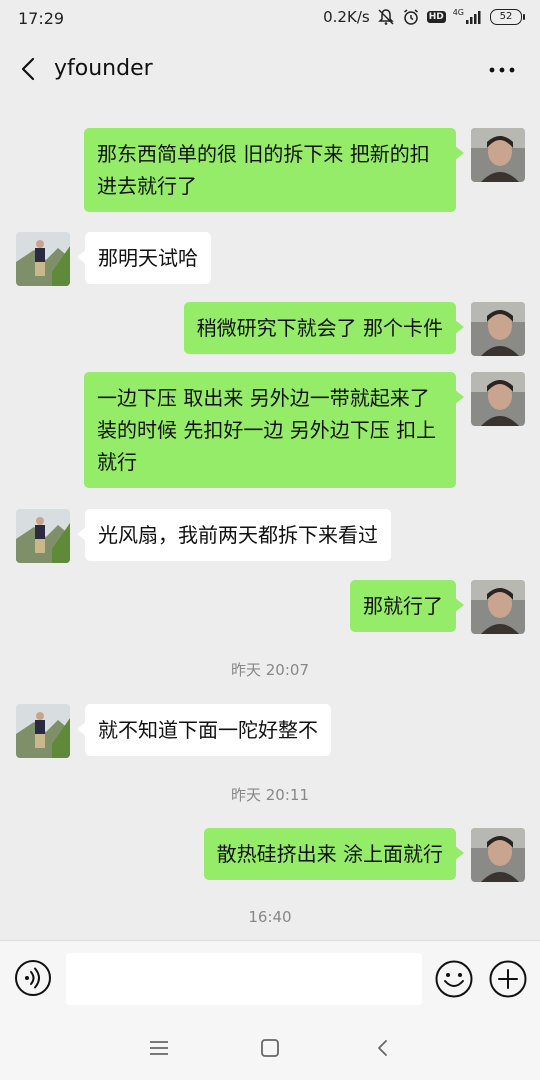 This screenshot has height=1080, width=540. I want to click on message-bubble-received: 光风扇，我前两天都拆下来看过, so click(234, 535).